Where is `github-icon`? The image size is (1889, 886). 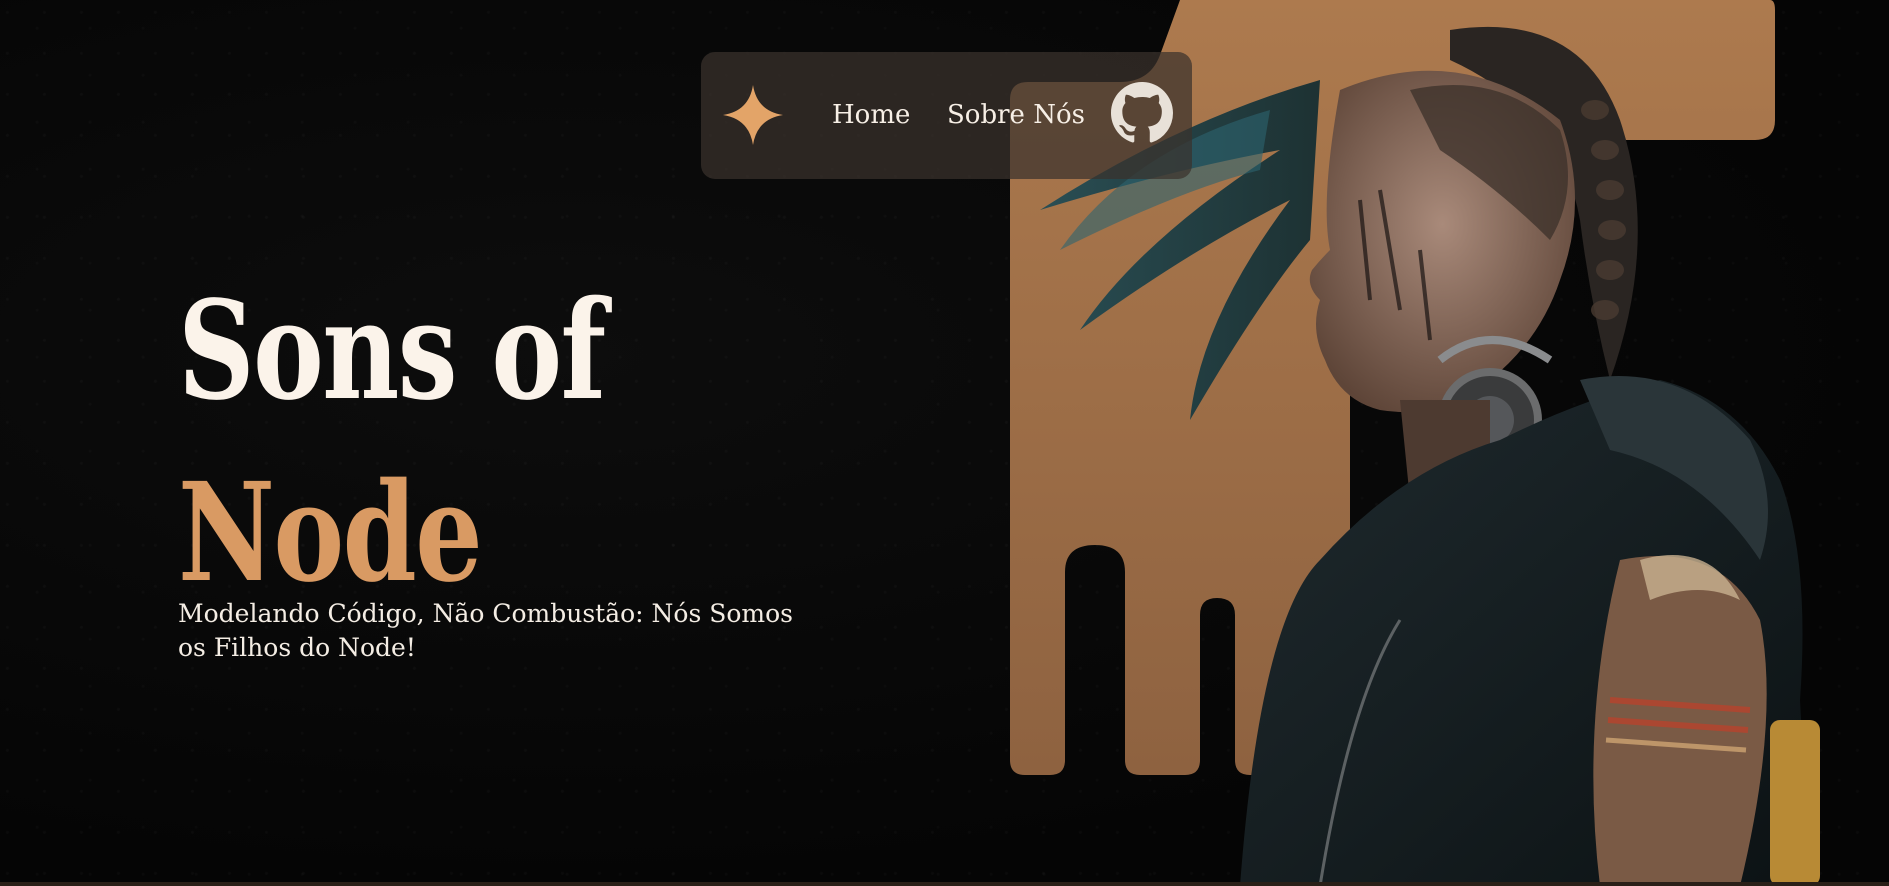
github-icon is located at coordinates (1142, 113).